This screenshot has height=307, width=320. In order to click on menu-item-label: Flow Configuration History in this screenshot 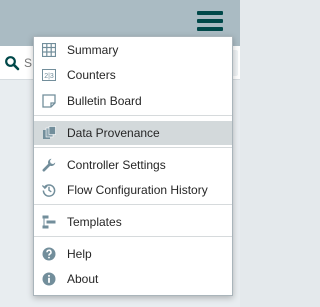, I will do `click(137, 190)`.